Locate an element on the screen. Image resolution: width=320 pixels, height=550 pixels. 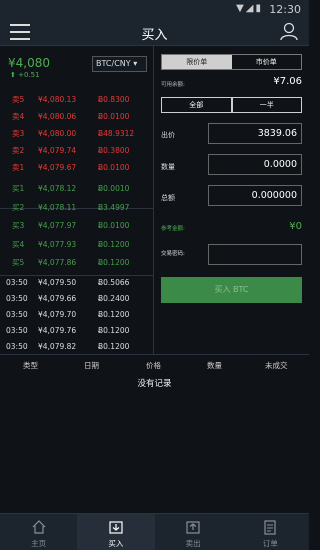
status-time: 12:30 is located at coordinates (285, 9).